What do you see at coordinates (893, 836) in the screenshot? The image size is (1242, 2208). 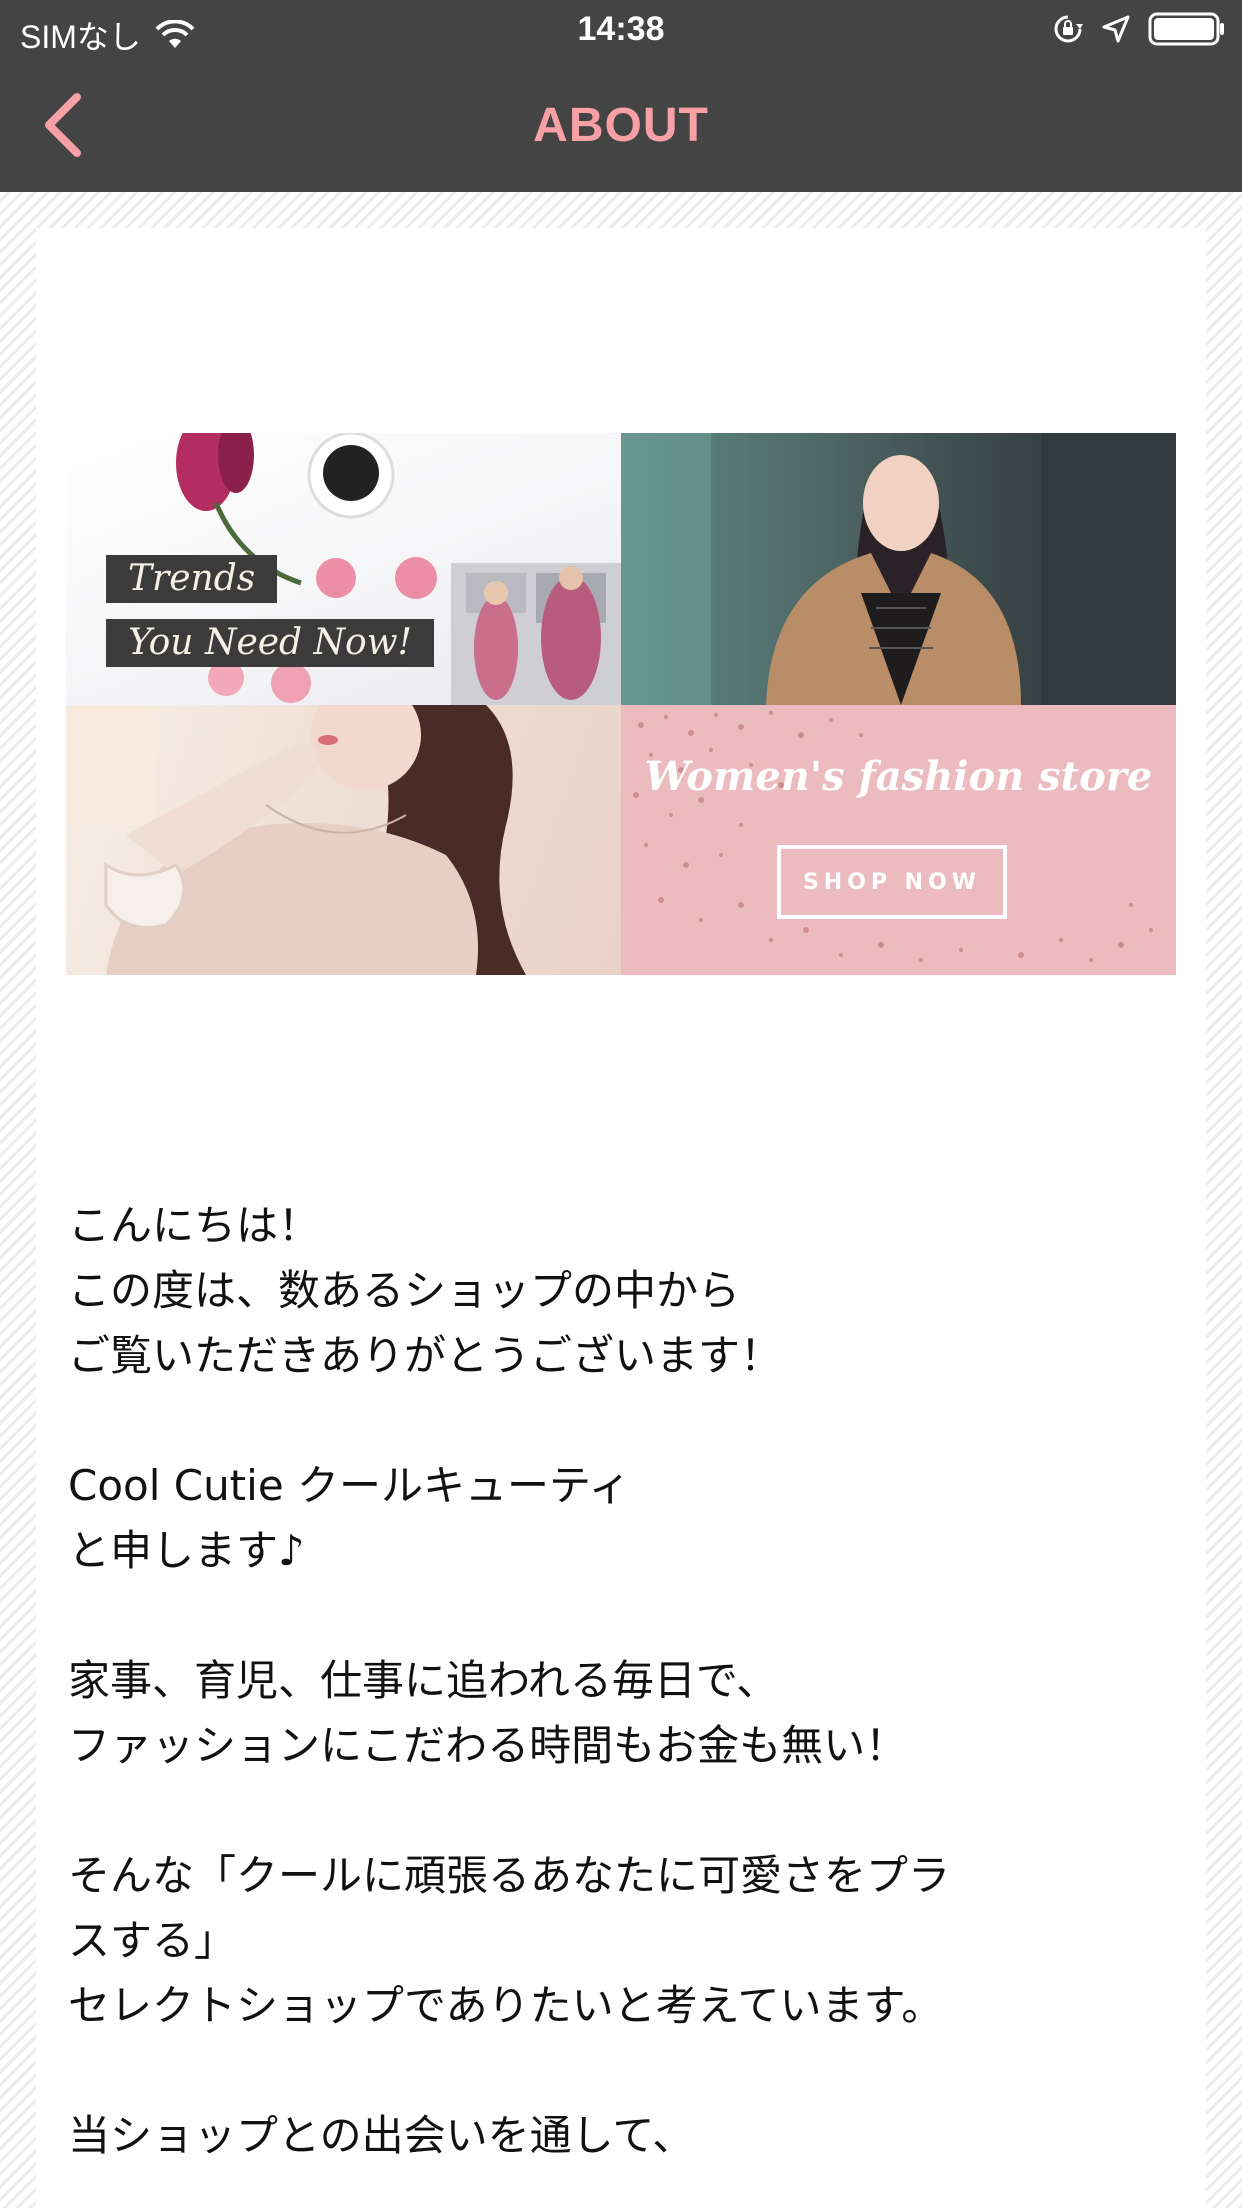 I see `dotted-pattern-decoration` at bounding box center [893, 836].